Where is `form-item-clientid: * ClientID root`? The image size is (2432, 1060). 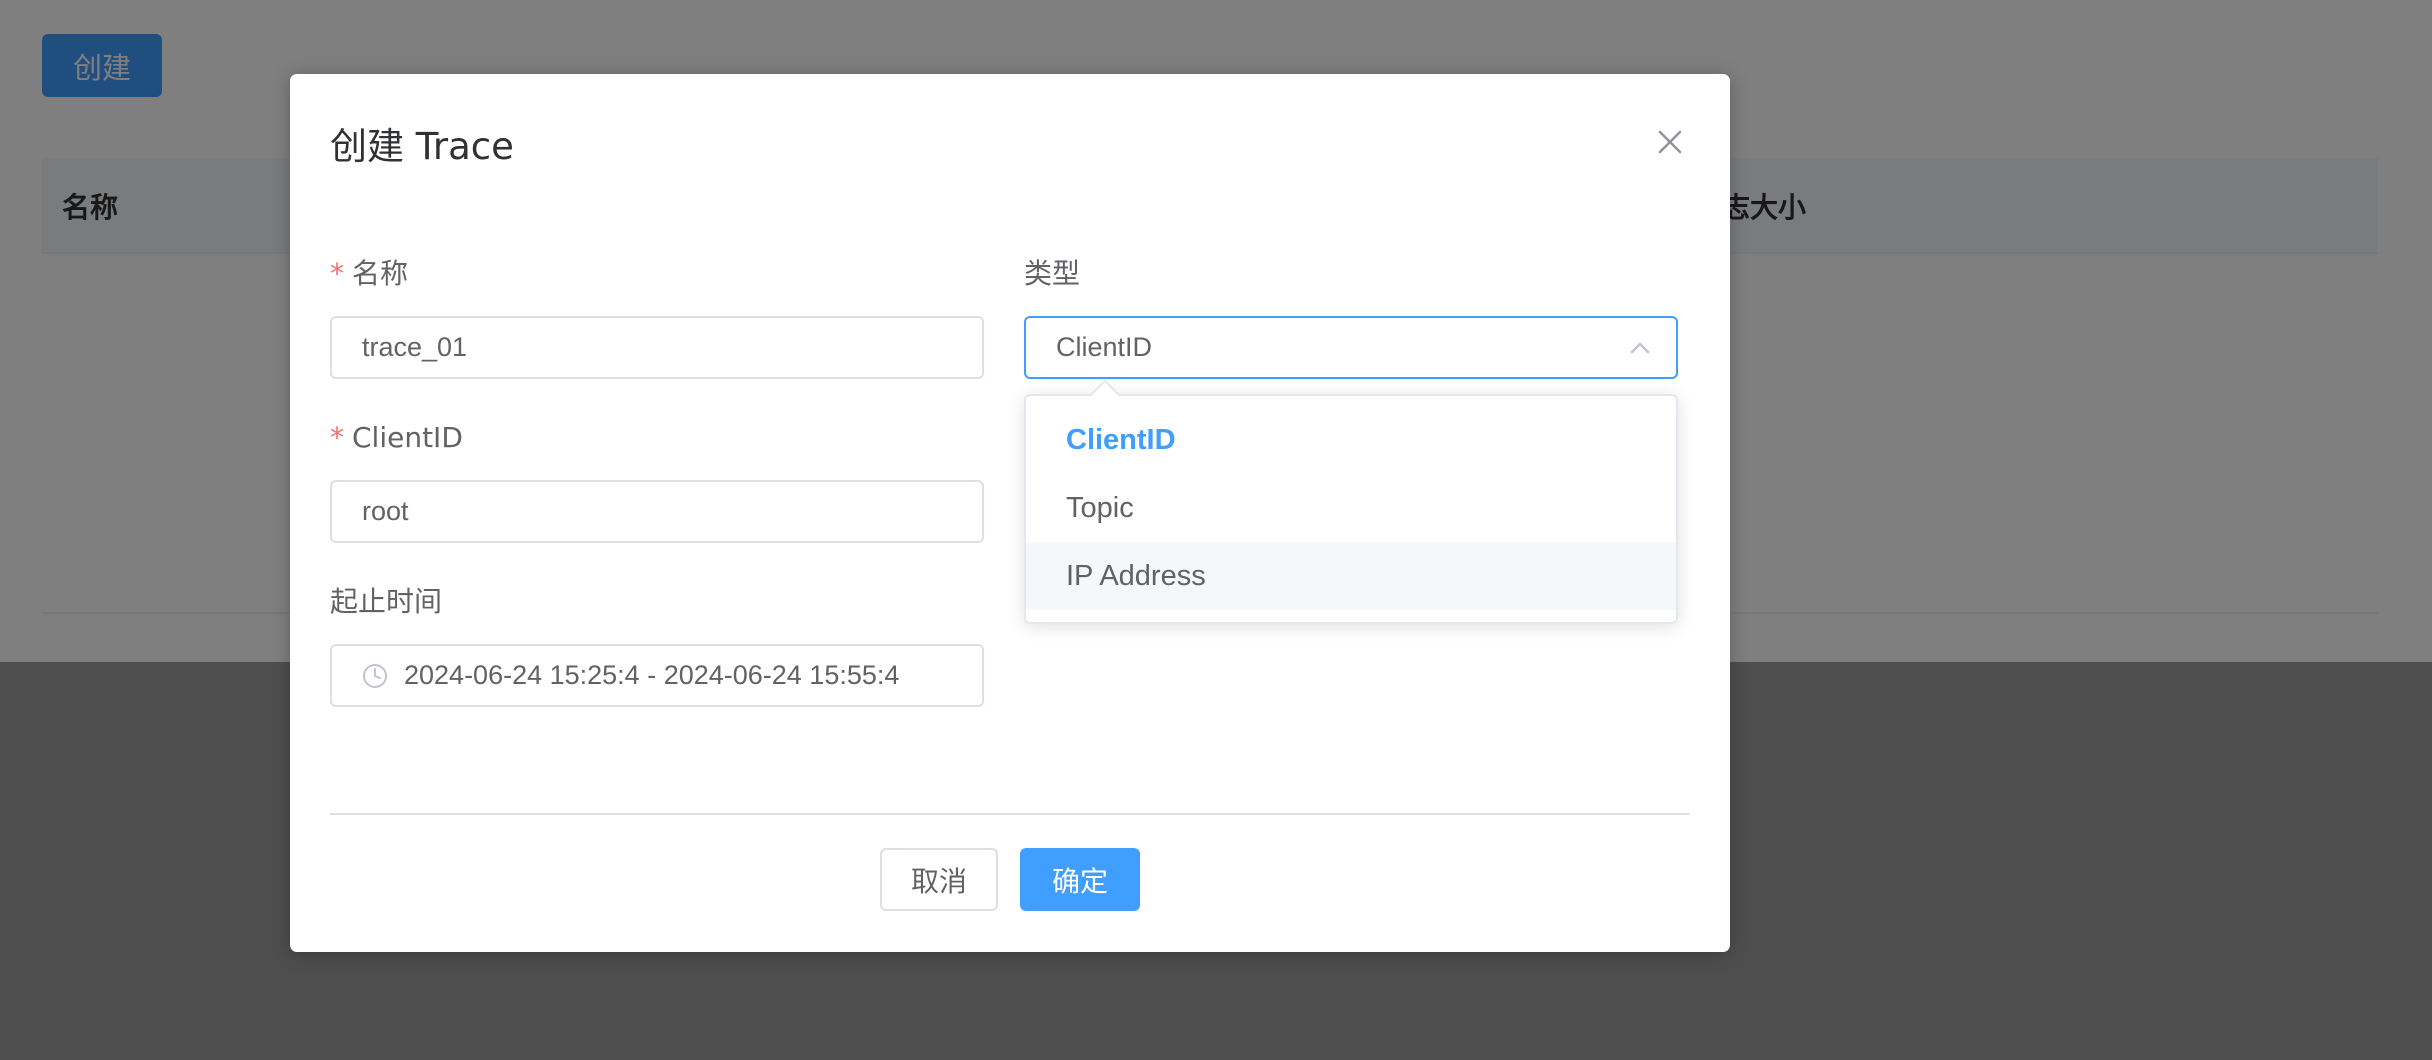
form-item-clientid: * ClientID root is located at coordinates (657, 480).